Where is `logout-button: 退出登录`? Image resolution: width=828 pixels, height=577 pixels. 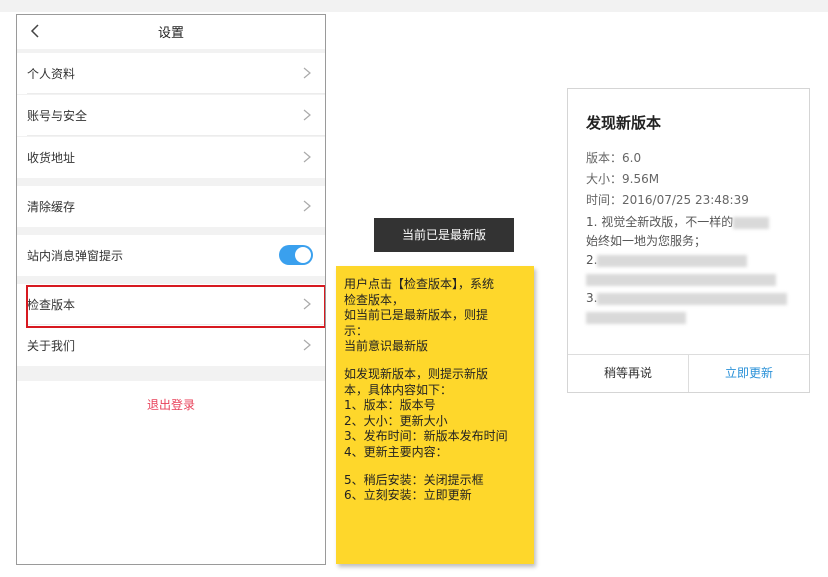
logout-button: 退出登录 is located at coordinates (171, 402).